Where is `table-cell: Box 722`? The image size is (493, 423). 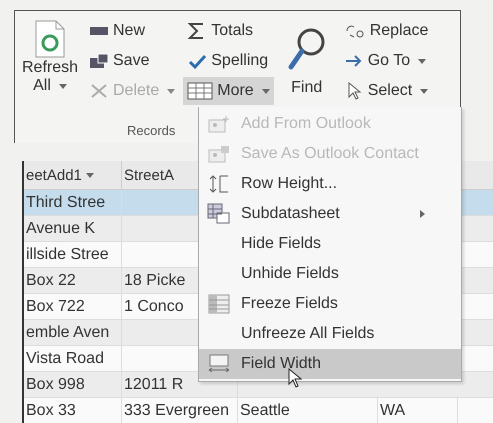
table-cell: Box 722 is located at coordinates (55, 307).